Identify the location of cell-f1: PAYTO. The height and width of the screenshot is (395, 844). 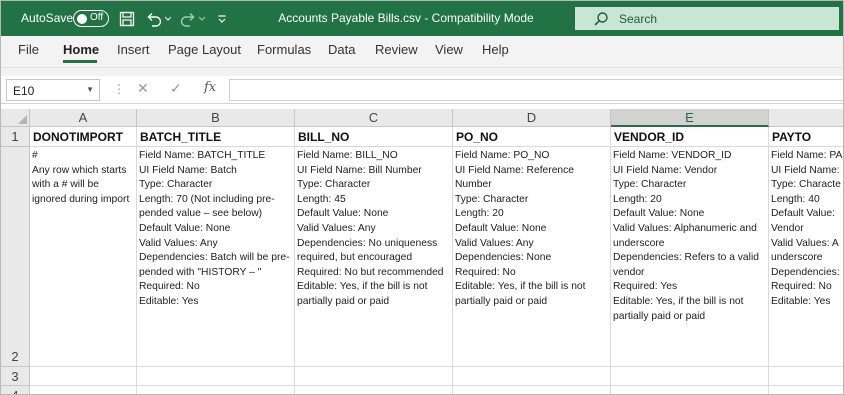
(806, 137).